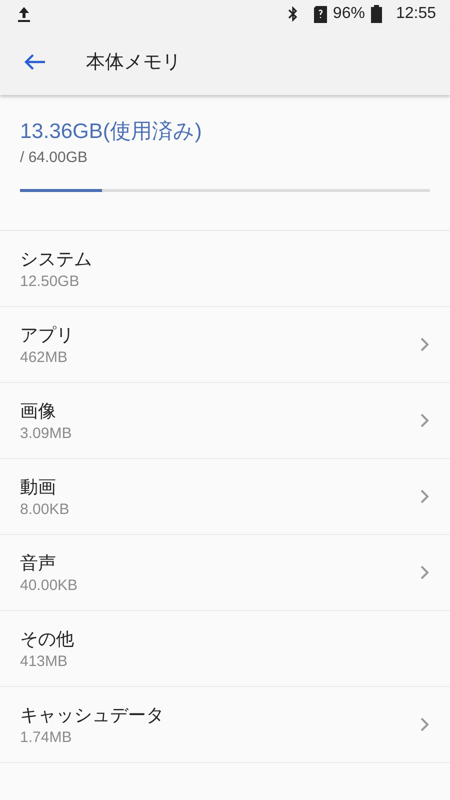 This screenshot has width=450, height=800. I want to click on category-size: 8.00KB, so click(45, 509).